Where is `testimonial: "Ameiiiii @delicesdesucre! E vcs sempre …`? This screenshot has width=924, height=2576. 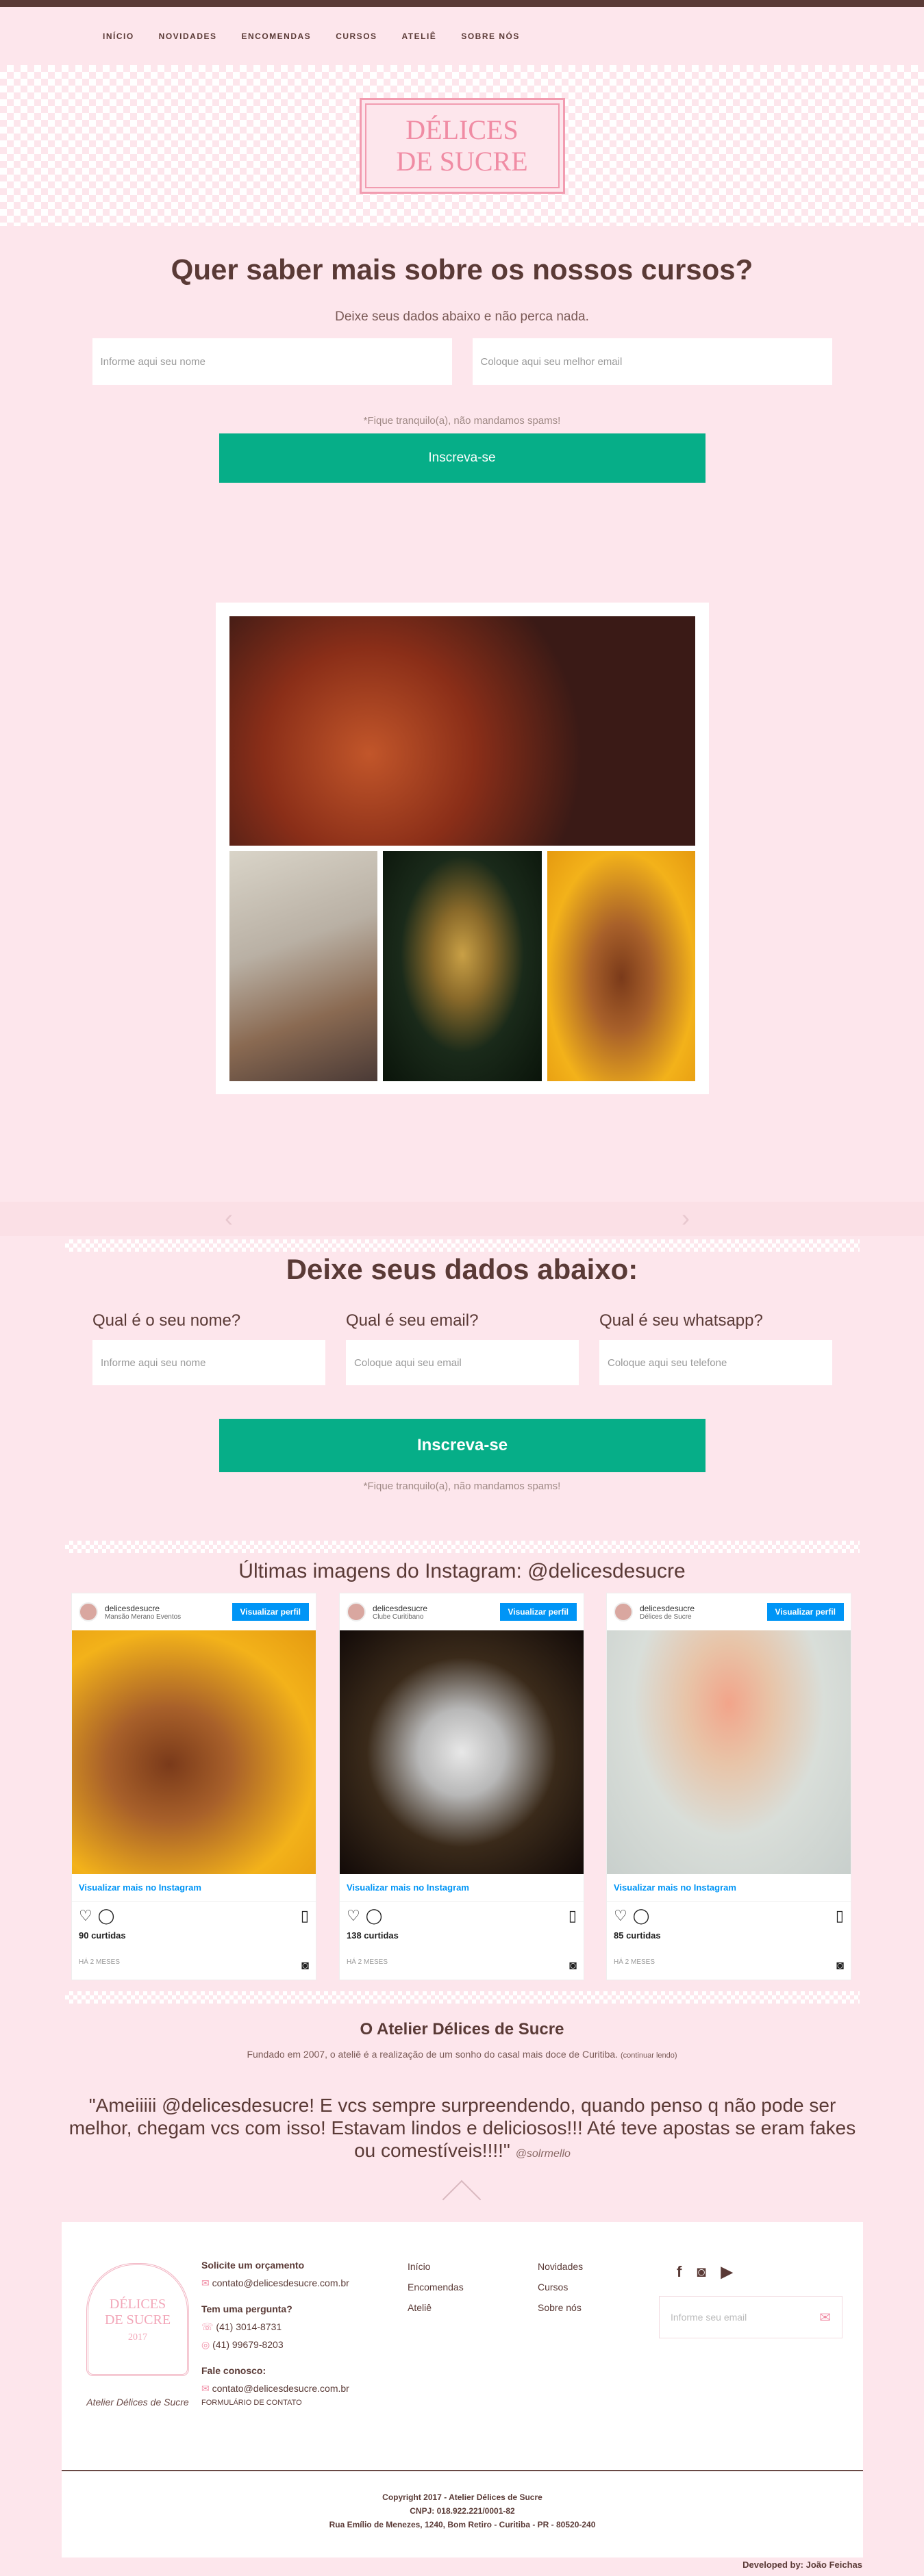
testimonial: "Ameiiiii @delicesdesucre! E vcs sempre … is located at coordinates (462, 2129).